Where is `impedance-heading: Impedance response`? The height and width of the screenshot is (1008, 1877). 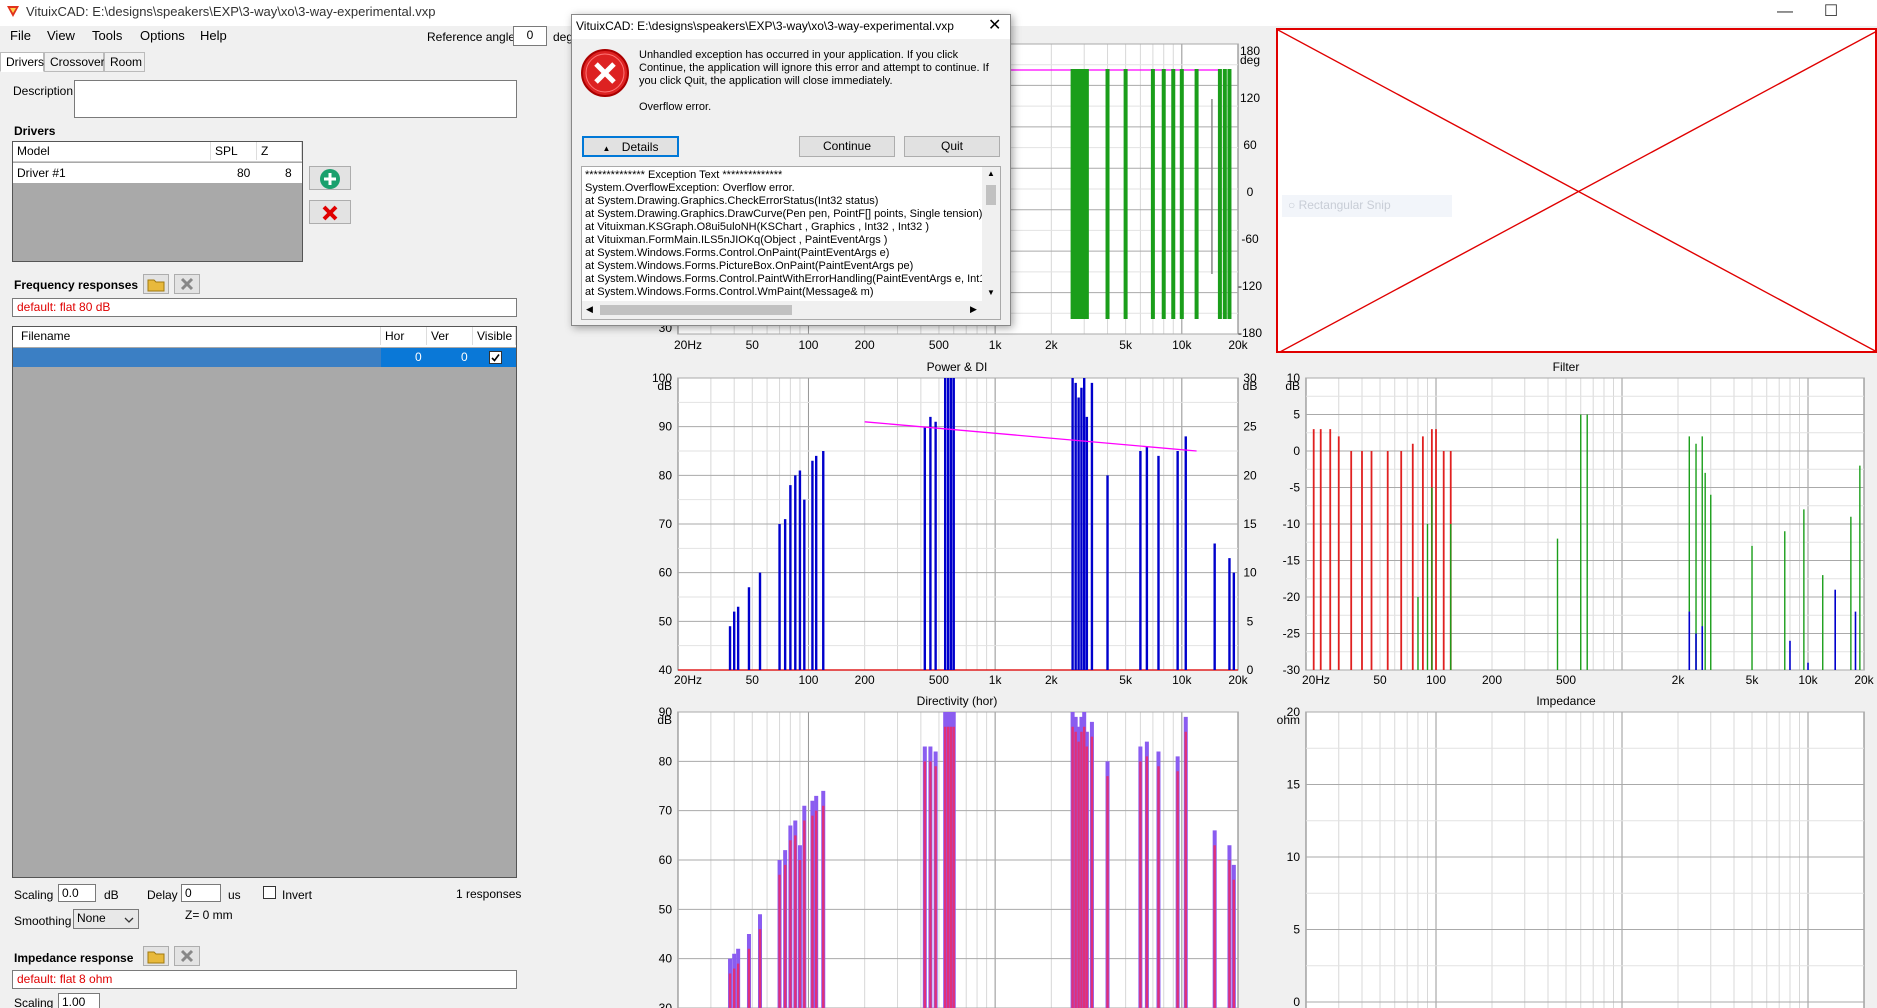
impedance-heading: Impedance response is located at coordinates (74, 958).